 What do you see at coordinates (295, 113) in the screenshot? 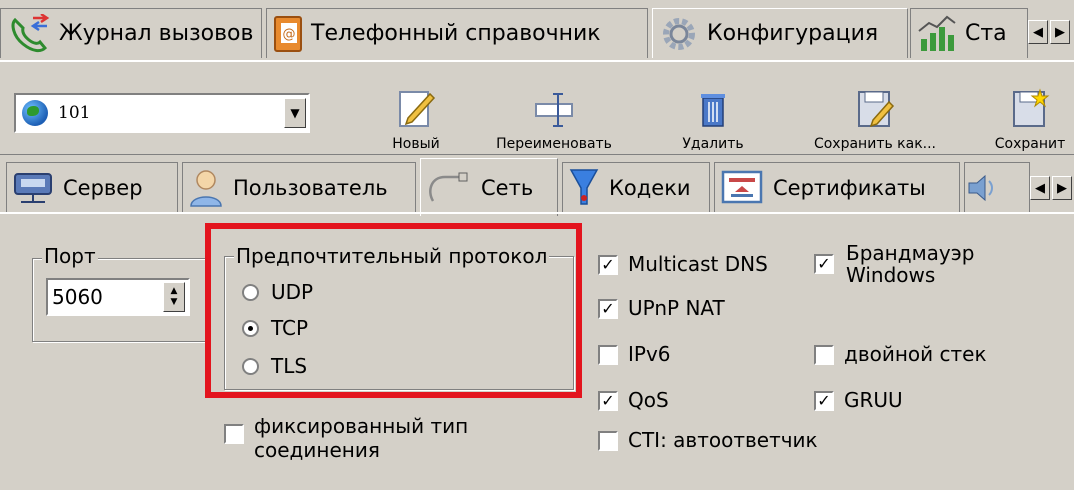
I see `chevron-down-icon: ▼` at bounding box center [295, 113].